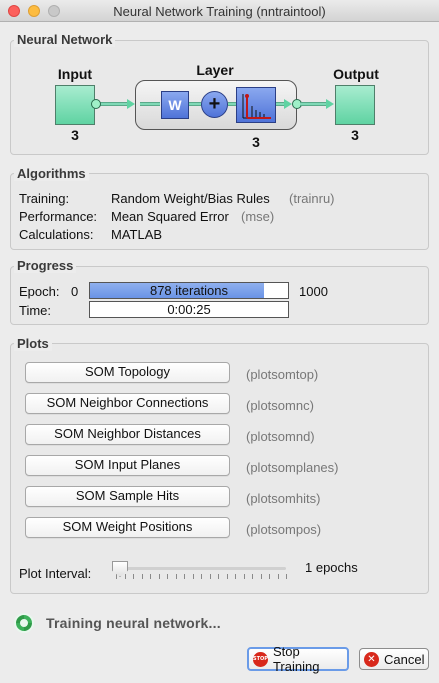  Describe the element at coordinates (232, 104) in the screenshot. I see `sum-connection` at that location.